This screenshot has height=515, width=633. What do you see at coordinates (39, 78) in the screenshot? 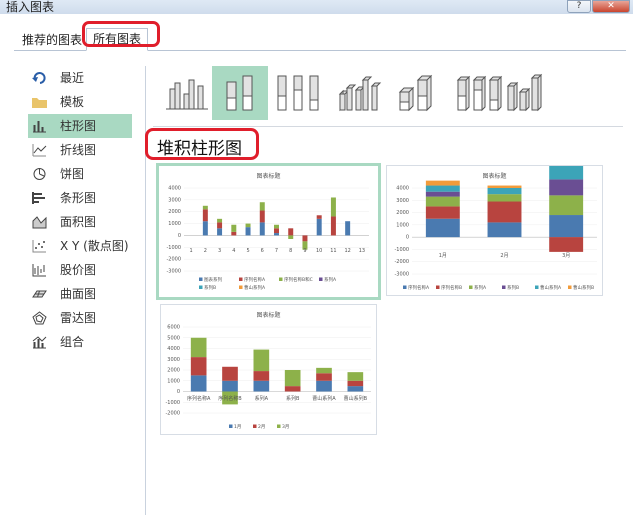
I see `recent-icon` at bounding box center [39, 78].